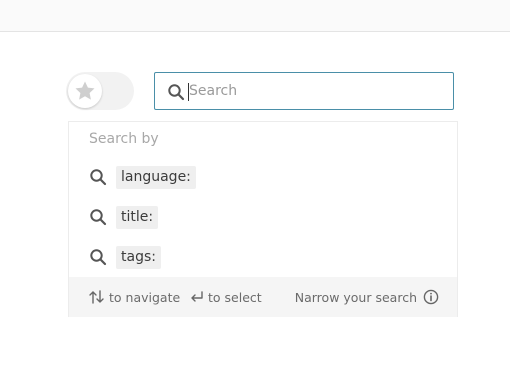 This screenshot has width=510, height=367. I want to click on favorites-toggle, so click(100, 91).